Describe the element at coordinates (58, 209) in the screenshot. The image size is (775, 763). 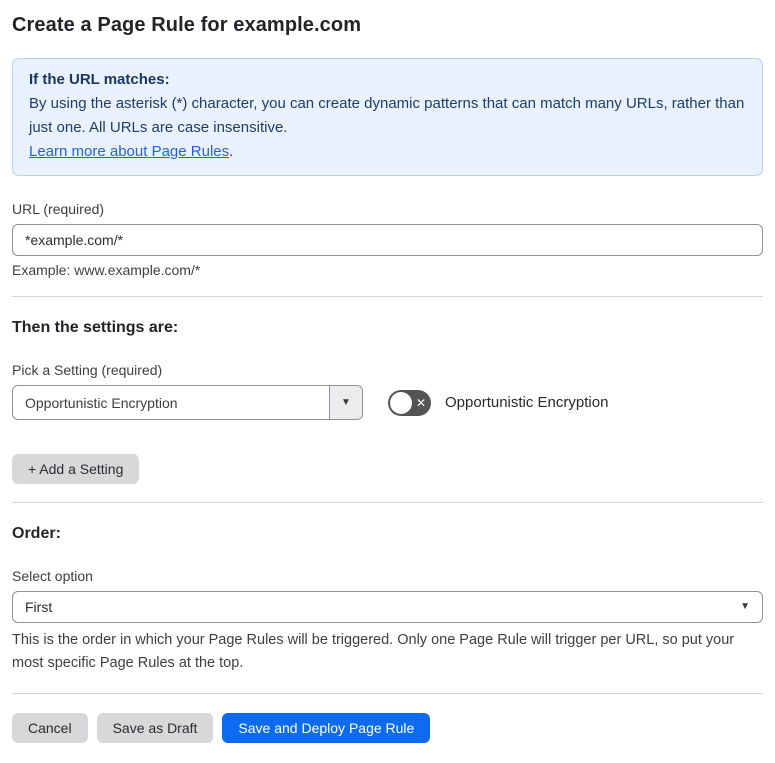
I see `url-label: URL (required)` at that location.